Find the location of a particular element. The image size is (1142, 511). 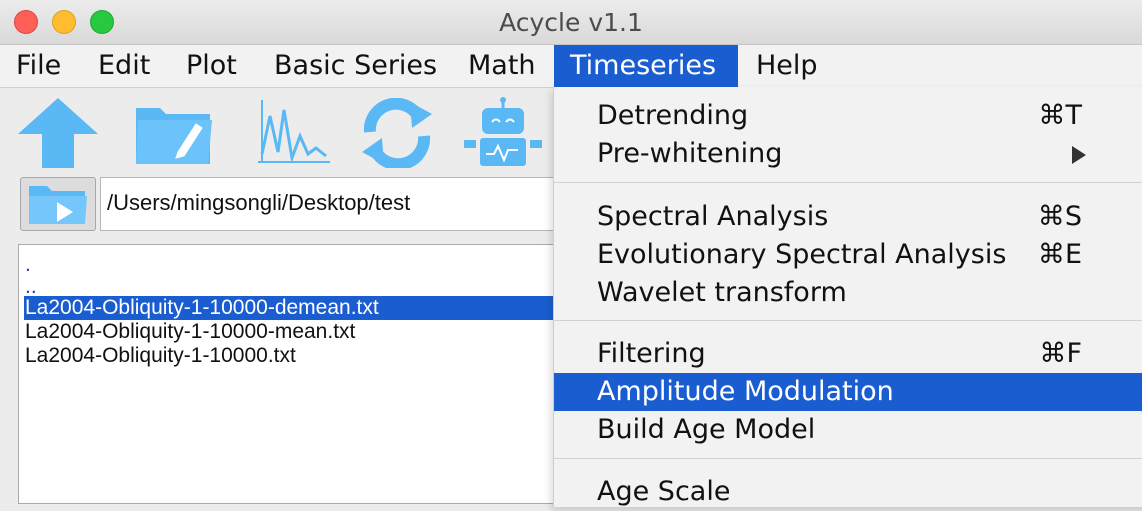

folder-edit-icon is located at coordinates (174, 133).